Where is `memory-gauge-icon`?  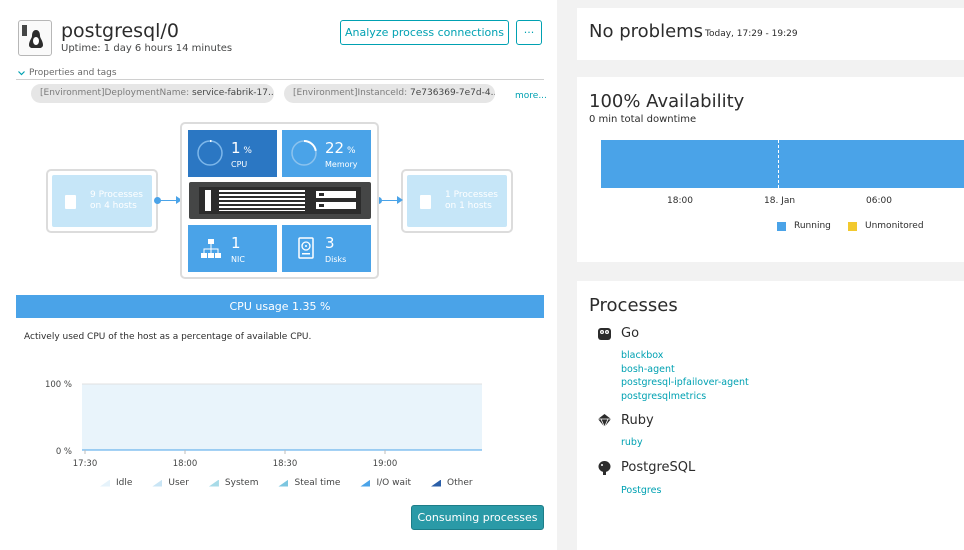
memory-gauge-icon is located at coordinates (304, 153).